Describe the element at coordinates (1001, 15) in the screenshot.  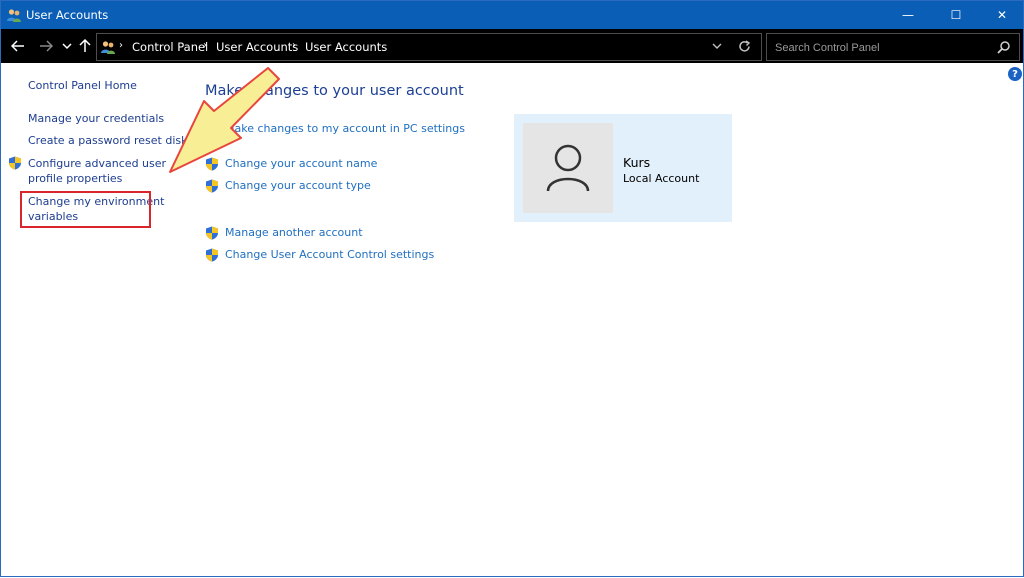
I see `close-button: ✕` at that location.